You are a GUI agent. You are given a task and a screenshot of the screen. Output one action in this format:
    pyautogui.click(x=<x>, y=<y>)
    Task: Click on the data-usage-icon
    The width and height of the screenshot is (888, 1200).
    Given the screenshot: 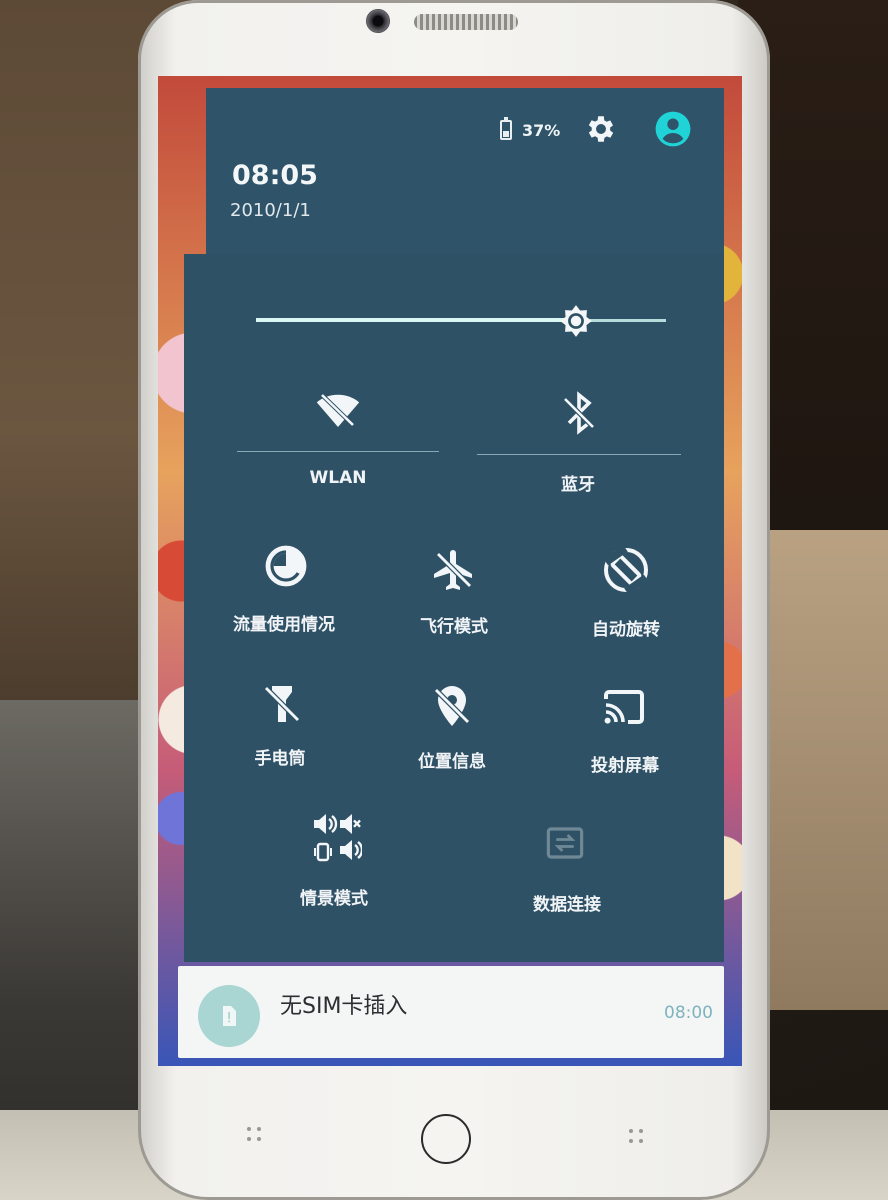 What is the action you would take?
    pyautogui.click(x=286, y=566)
    